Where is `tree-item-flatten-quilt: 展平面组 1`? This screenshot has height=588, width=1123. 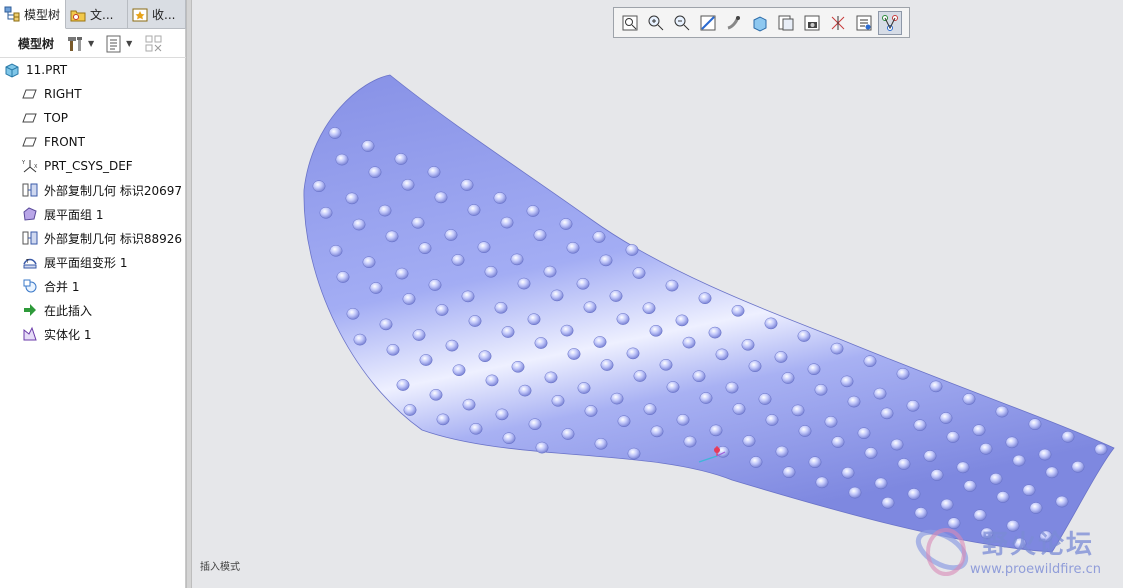
tree-item-flatten-quilt: 展平面组 1 is located at coordinates (93, 214).